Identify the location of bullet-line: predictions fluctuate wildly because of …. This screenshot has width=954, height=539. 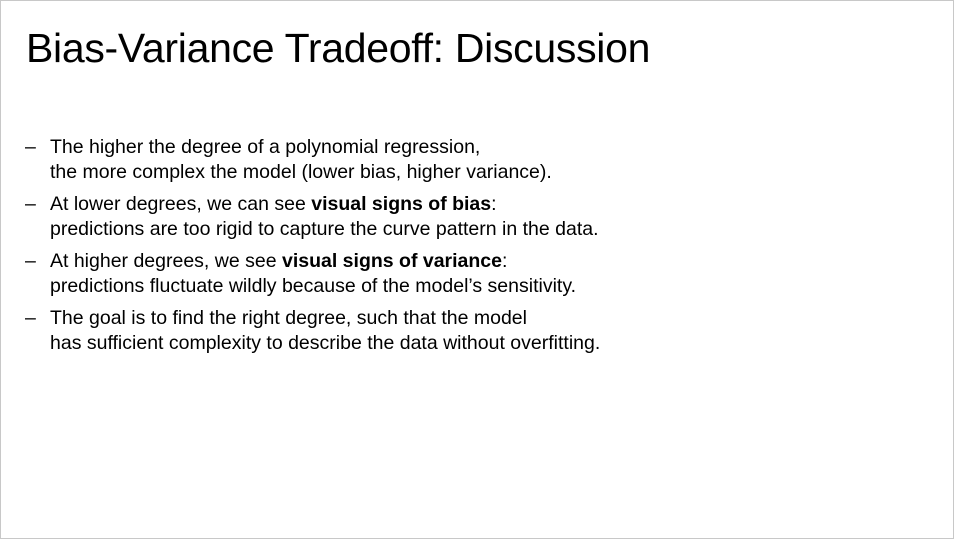
(313, 286).